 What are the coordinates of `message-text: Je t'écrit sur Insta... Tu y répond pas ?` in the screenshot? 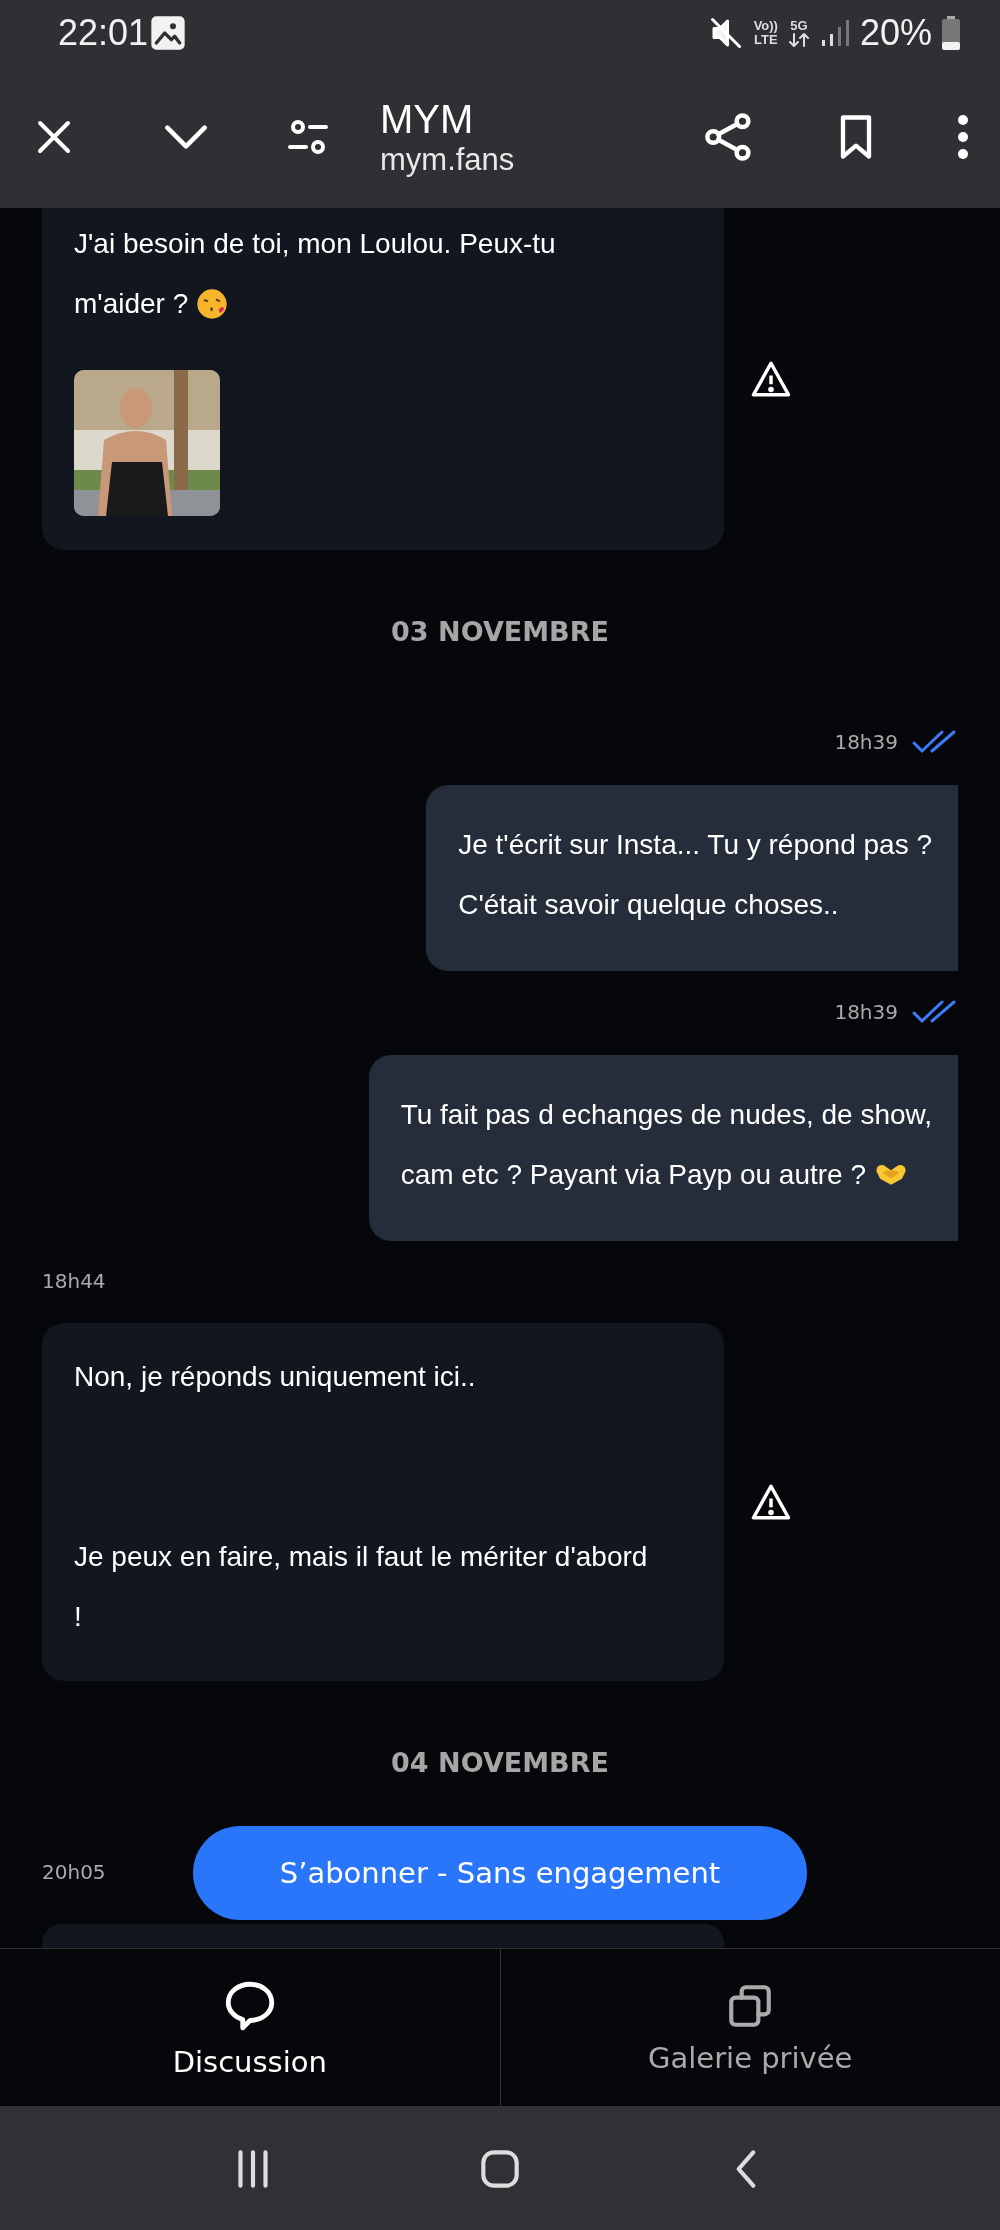 It's located at (695, 845).